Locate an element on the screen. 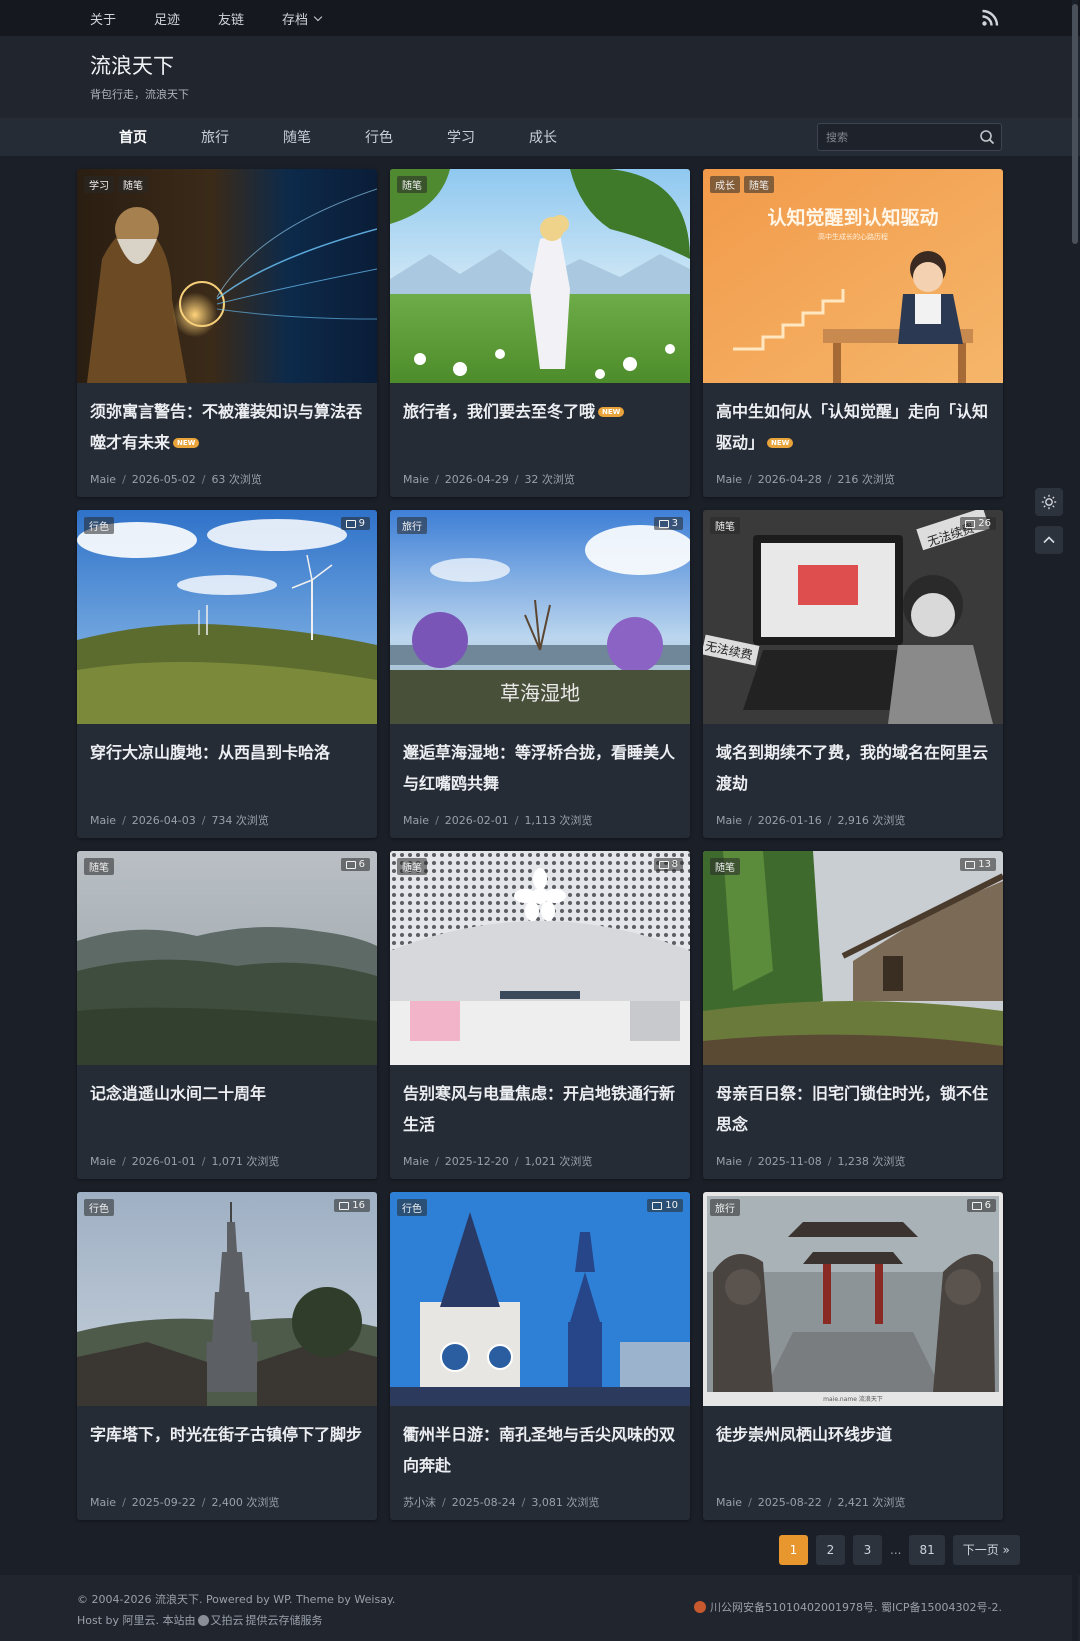 The image size is (1080, 1641). top-nav-links: 友链 is located at coordinates (231, 18).